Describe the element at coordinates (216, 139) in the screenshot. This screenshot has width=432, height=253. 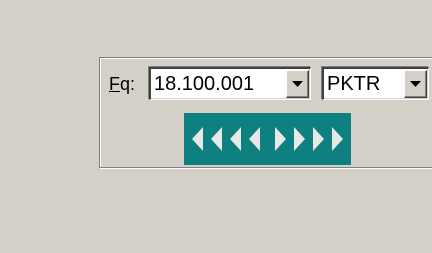
I see `step-left-3-icon` at that location.